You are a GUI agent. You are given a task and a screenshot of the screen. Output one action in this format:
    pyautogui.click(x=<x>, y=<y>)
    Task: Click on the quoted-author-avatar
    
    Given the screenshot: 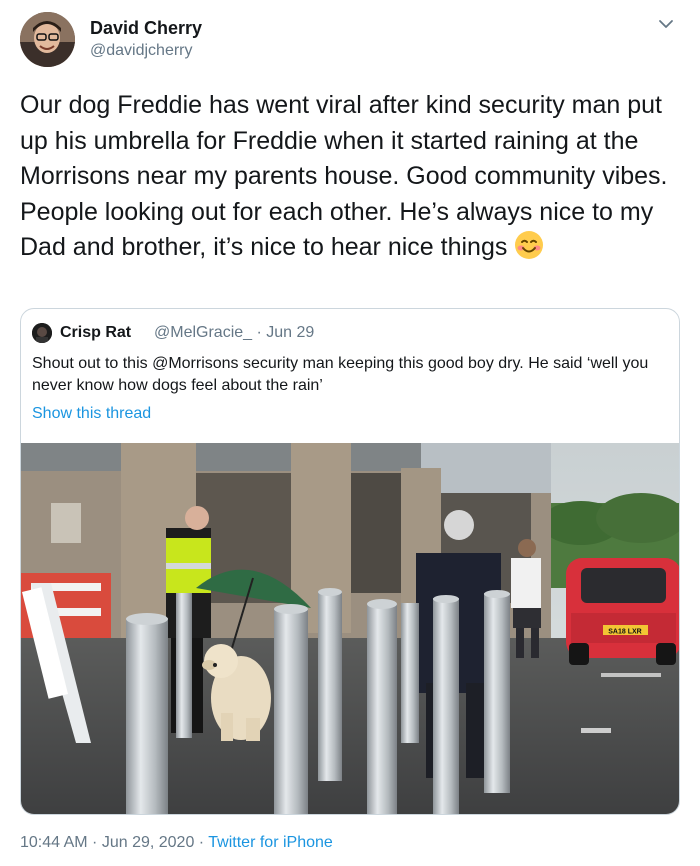 What is the action you would take?
    pyautogui.click(x=42, y=333)
    